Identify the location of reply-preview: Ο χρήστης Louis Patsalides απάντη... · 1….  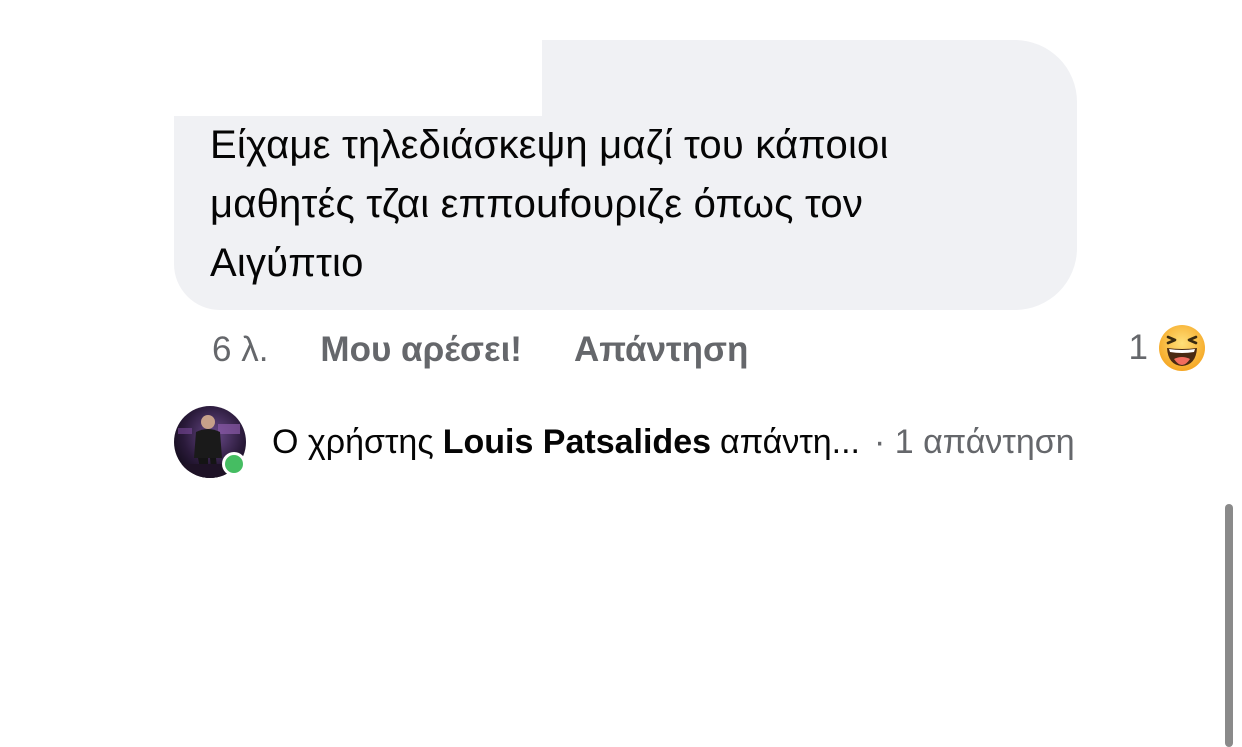
(694, 442).